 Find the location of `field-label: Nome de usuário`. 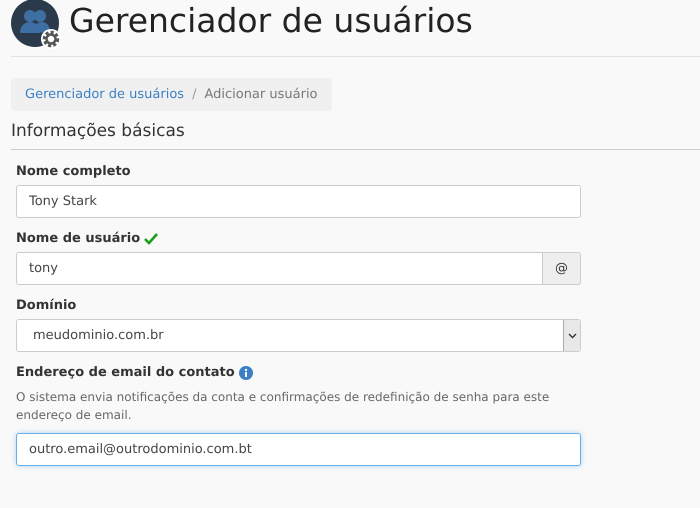

field-label: Nome de usuário is located at coordinates (78, 238).